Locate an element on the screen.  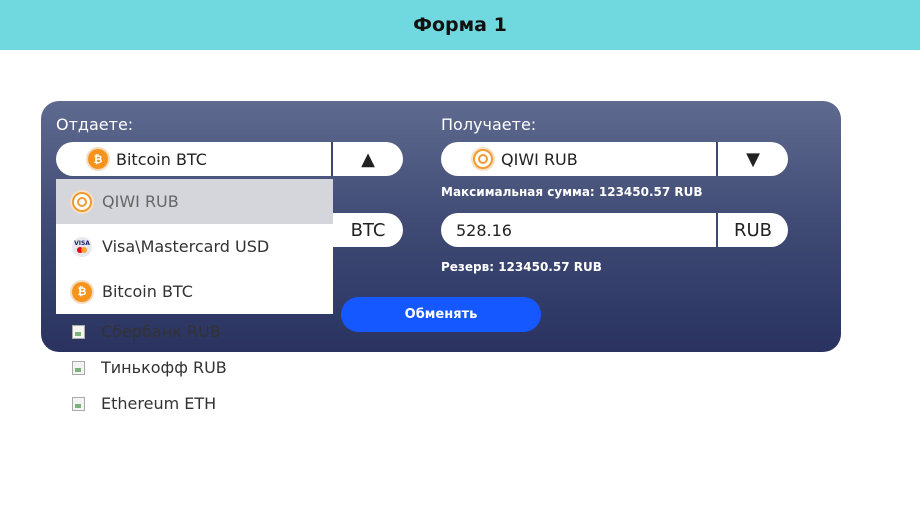
dropdown-option-visa-mastercard-usd: VISA Visa\Mastercard USD is located at coordinates (194, 246).